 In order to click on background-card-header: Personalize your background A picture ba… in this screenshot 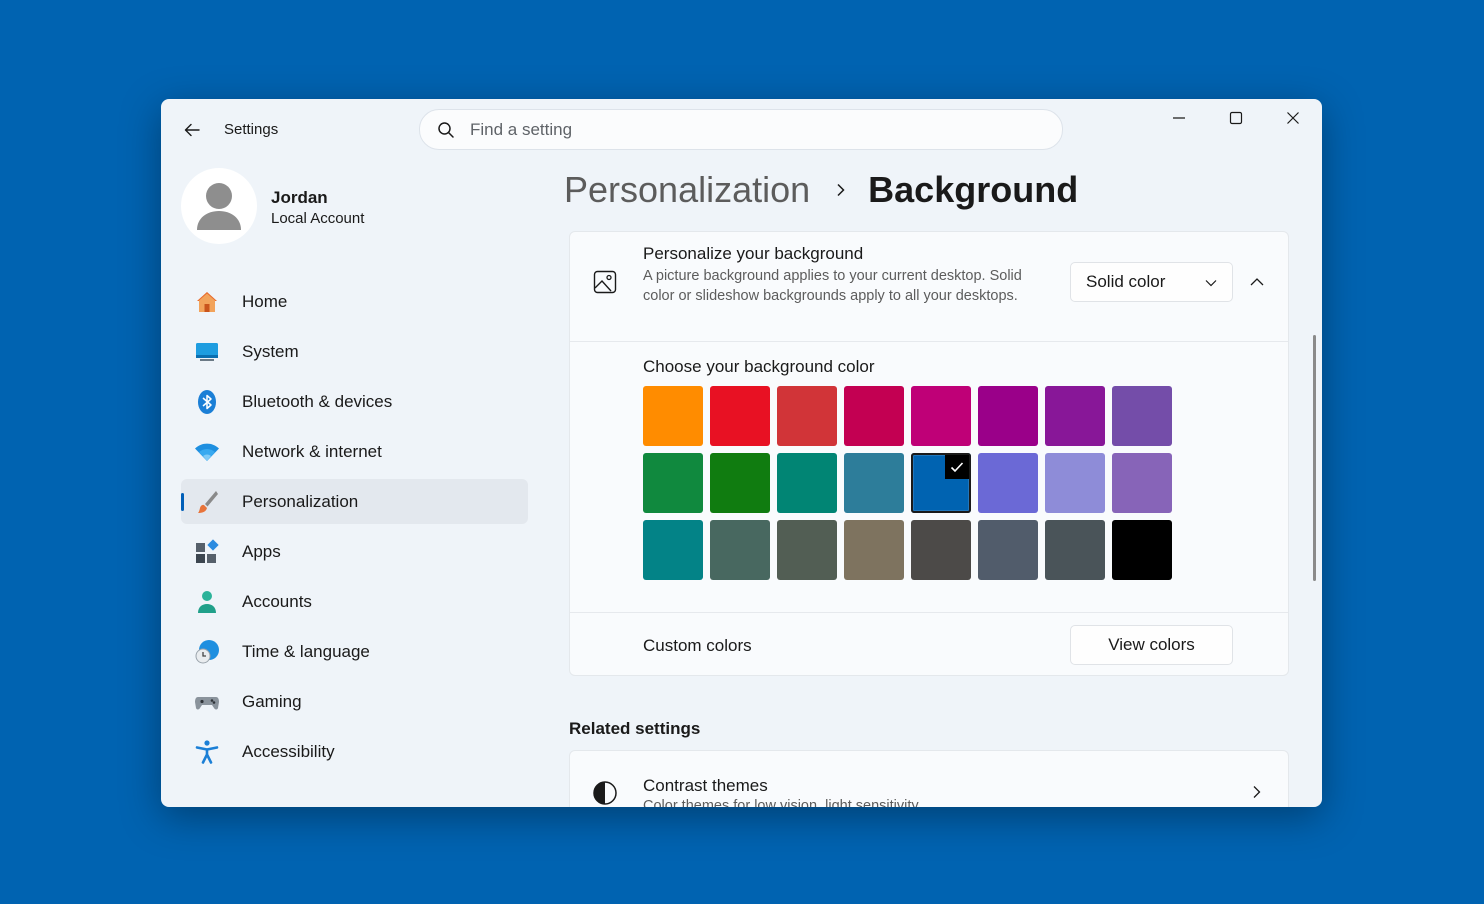, I will do `click(929, 287)`.